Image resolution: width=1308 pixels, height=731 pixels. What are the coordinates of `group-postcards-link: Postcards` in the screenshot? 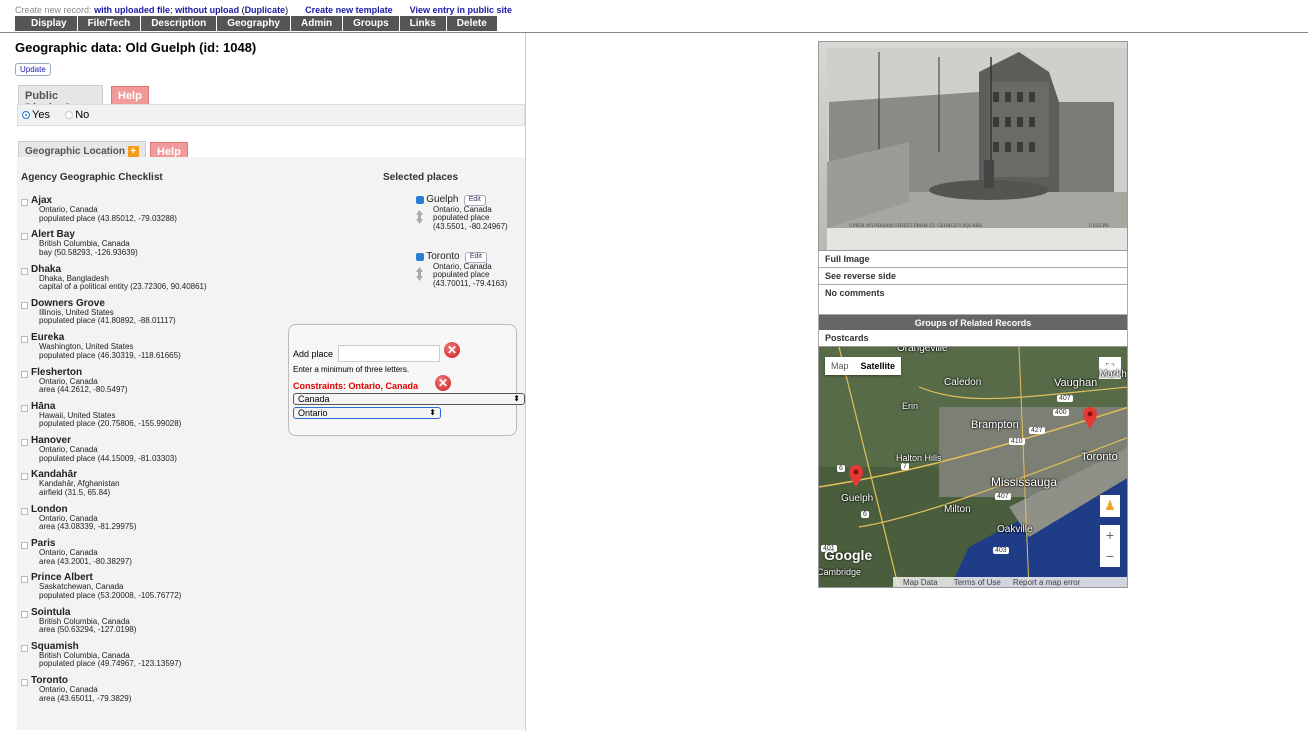 It's located at (973, 338).